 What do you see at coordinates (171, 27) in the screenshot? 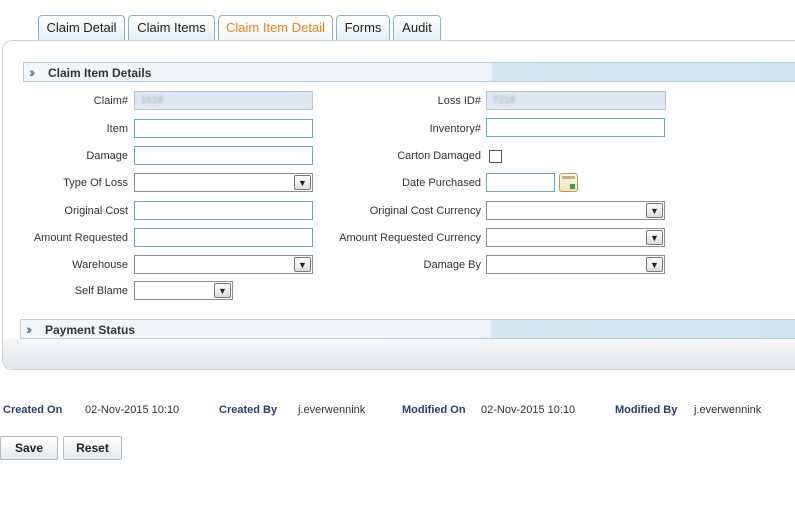
I see `tab-claim-items: Claim Items` at bounding box center [171, 27].